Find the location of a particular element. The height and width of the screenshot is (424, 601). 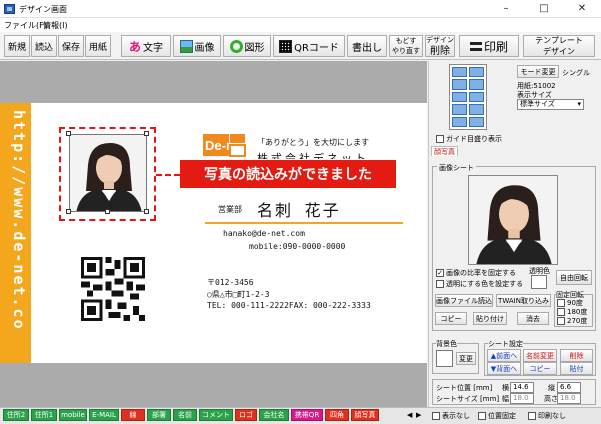

resize-handle-sw is located at coordinates (68, 211).